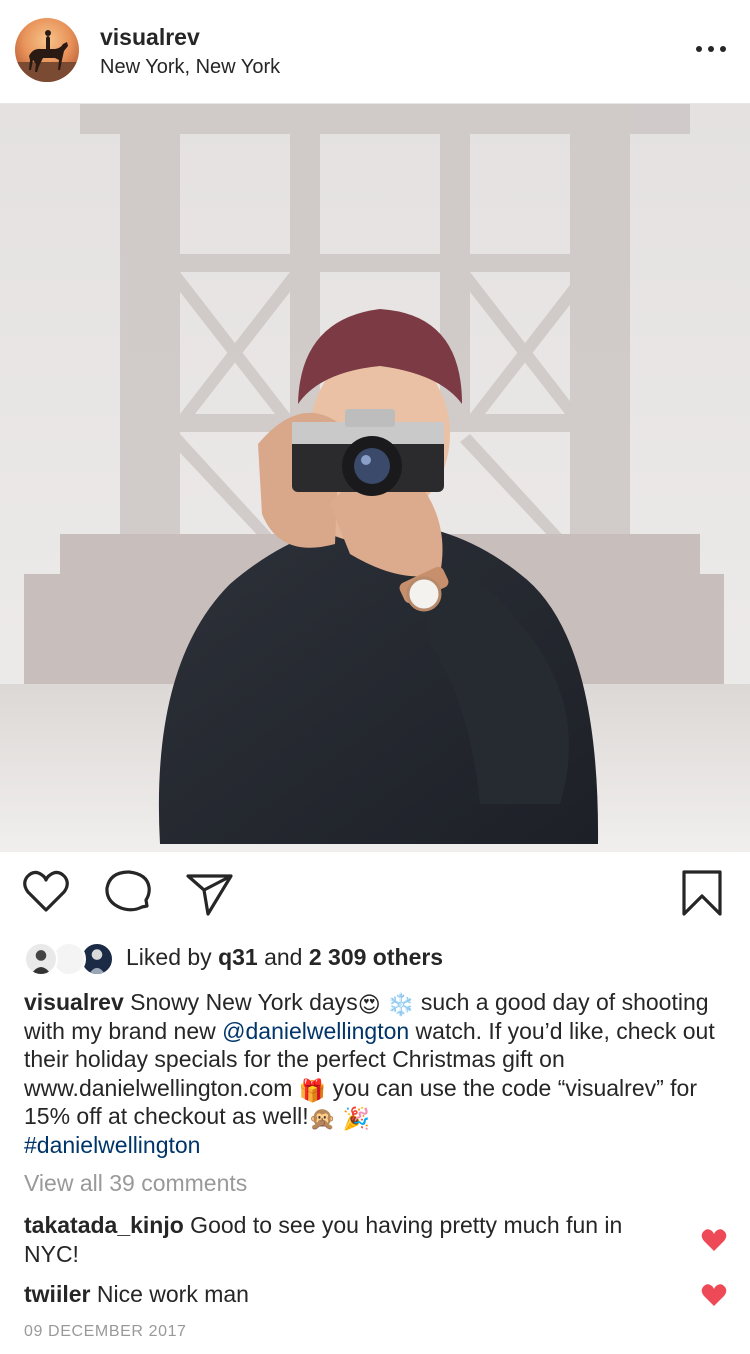  I want to click on caption-mention-link: @danielwellington, so click(315, 1031).